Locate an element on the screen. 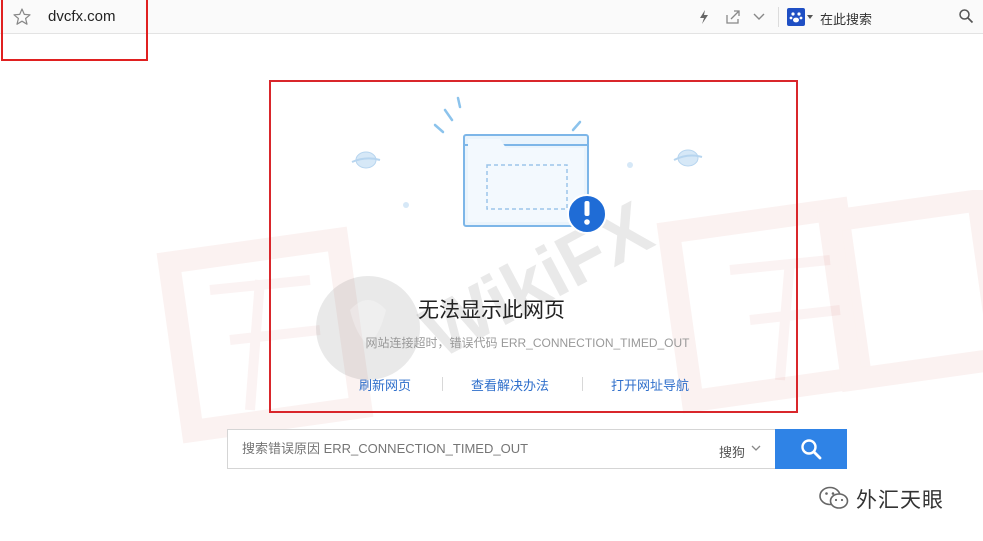  paw-icon is located at coordinates (796, 17).